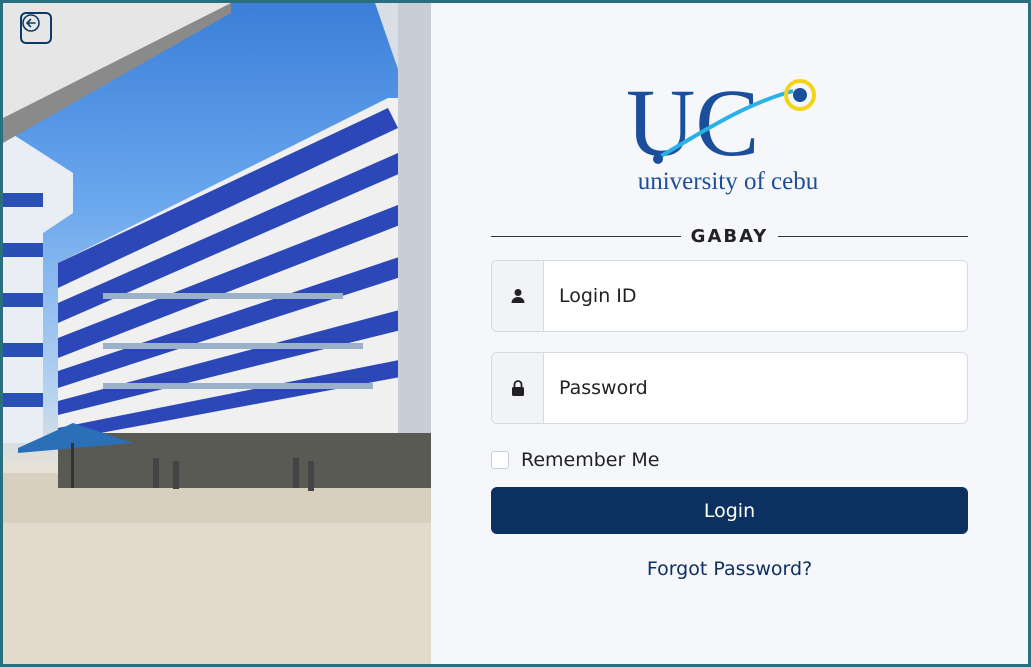 The width and height of the screenshot is (1031, 667). What do you see at coordinates (692, 124) in the screenshot?
I see `svg-text: UC` at bounding box center [692, 124].